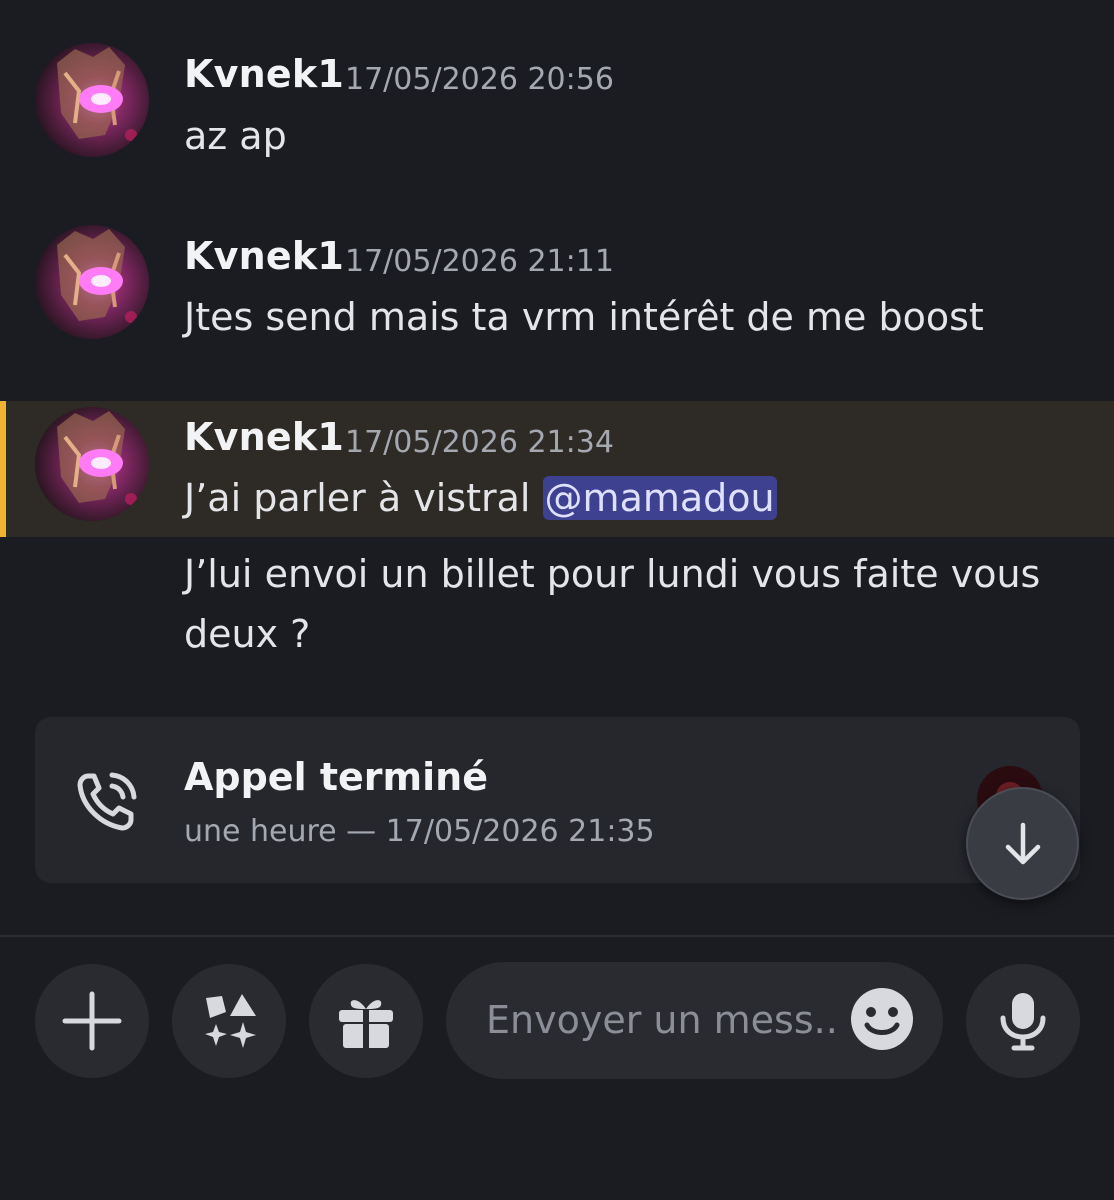  What do you see at coordinates (336, 777) in the screenshot?
I see `call-title: Appel terminé` at bounding box center [336, 777].